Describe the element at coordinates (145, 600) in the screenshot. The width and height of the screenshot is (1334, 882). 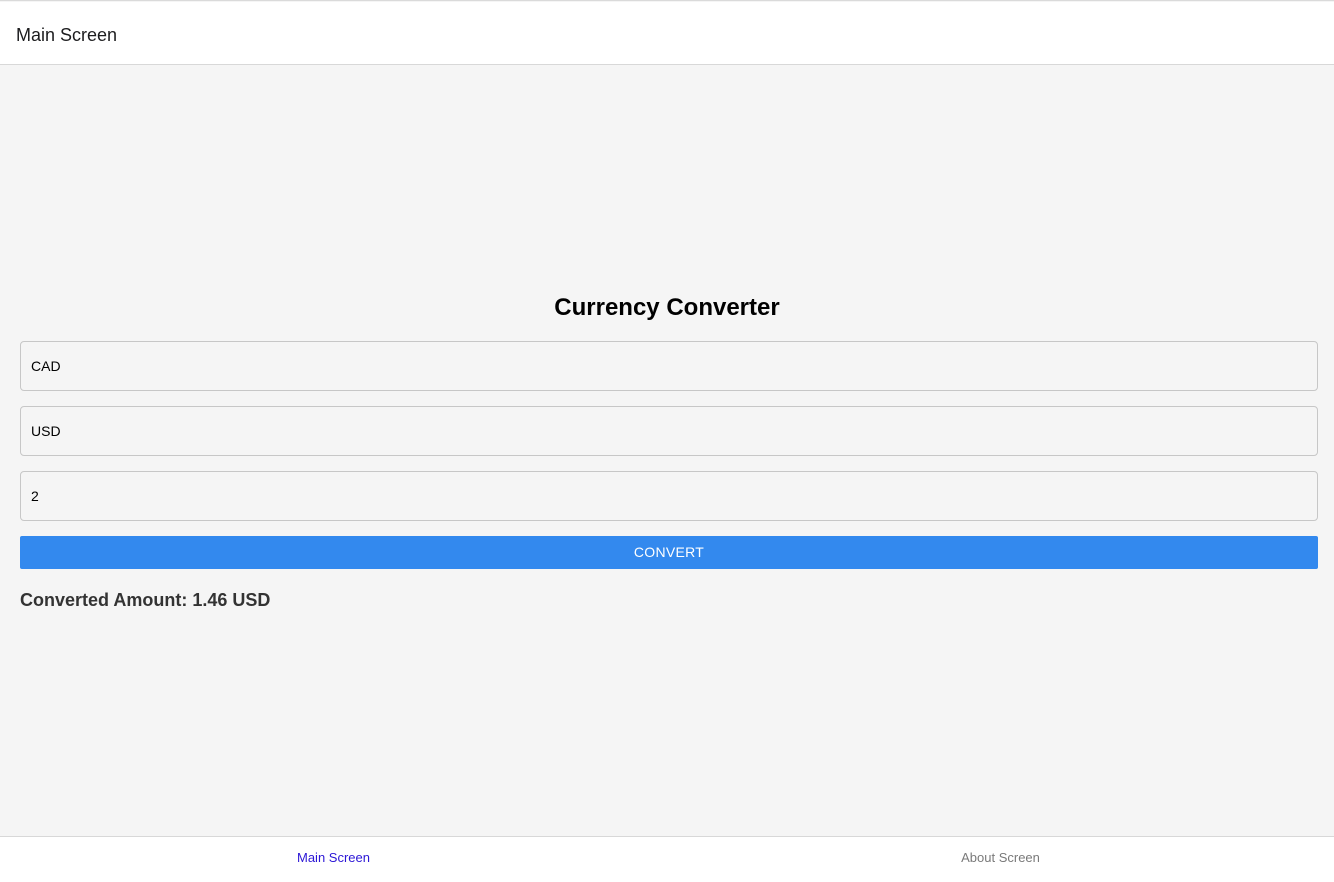
I see `converted-amount-text: Converted Amount: 1.46 USD` at that location.